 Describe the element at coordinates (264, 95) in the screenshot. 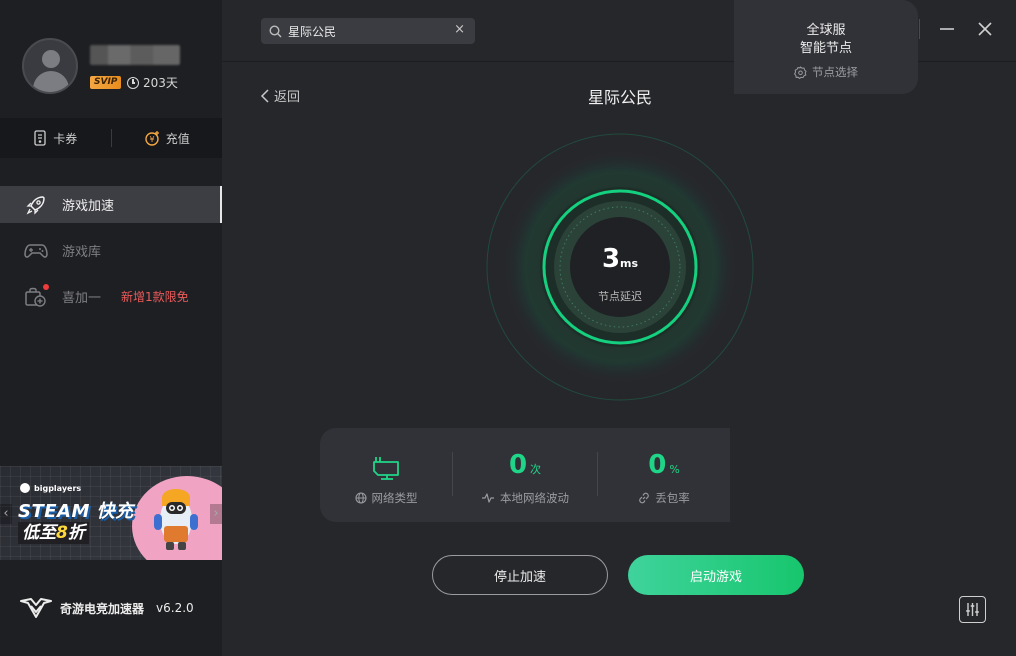

I see `chevron-left-icon` at that location.